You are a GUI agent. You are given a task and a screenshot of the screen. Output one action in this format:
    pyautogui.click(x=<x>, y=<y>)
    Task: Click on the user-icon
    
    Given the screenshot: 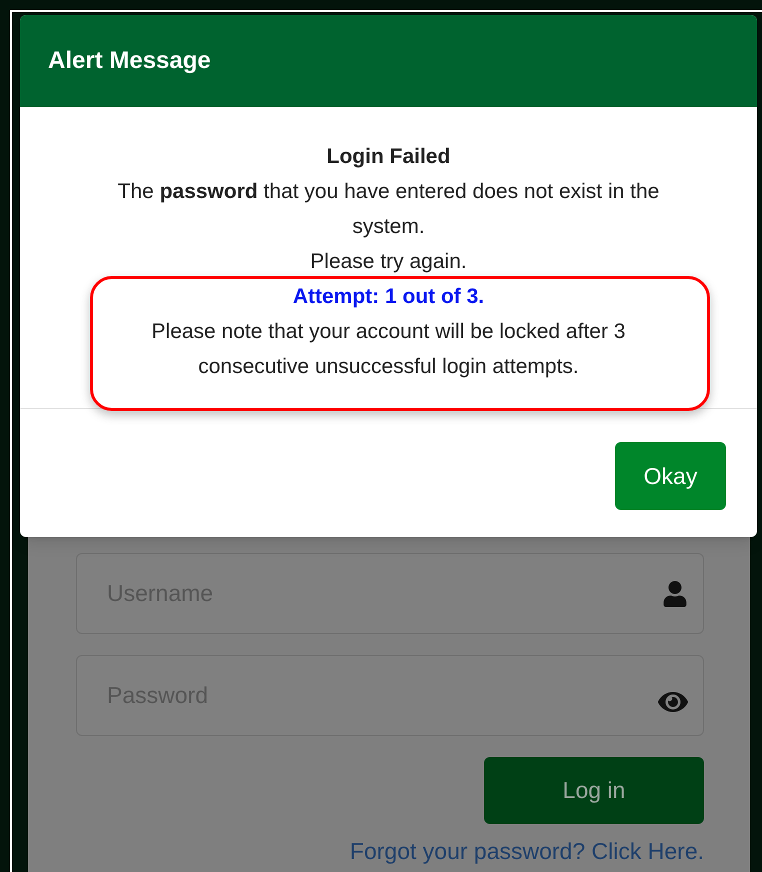 What is the action you would take?
    pyautogui.click(x=675, y=593)
    